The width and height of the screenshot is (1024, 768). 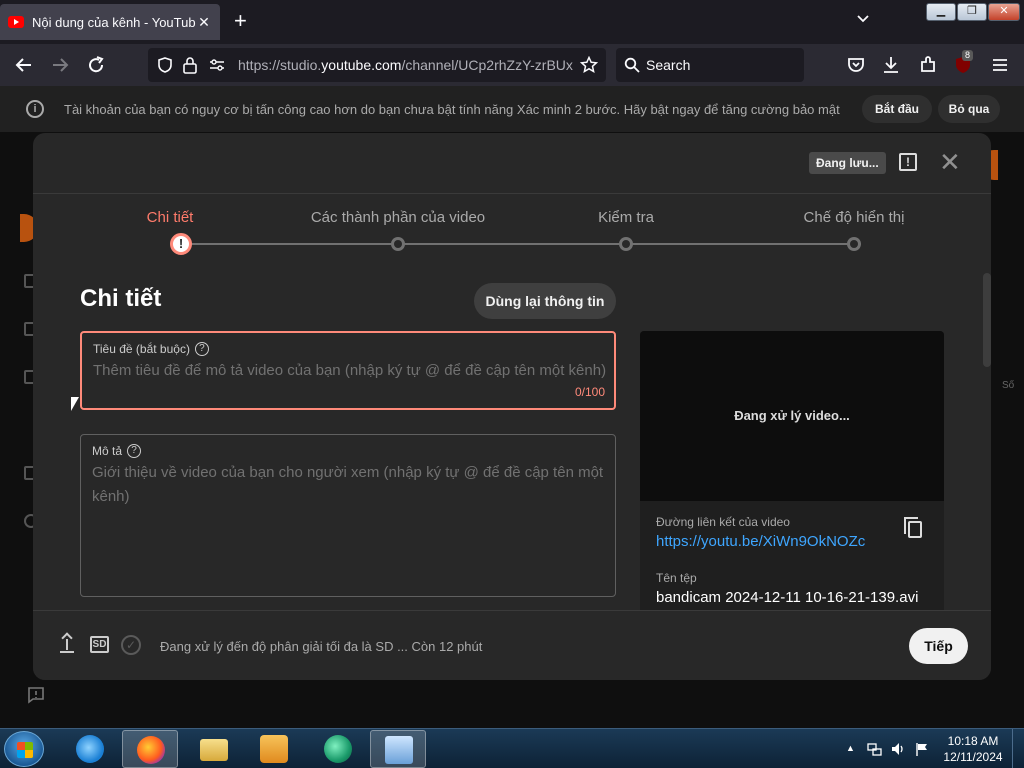 What do you see at coordinates (99, 644) in the screenshot?
I see `sd-quality-icon: SD` at bounding box center [99, 644].